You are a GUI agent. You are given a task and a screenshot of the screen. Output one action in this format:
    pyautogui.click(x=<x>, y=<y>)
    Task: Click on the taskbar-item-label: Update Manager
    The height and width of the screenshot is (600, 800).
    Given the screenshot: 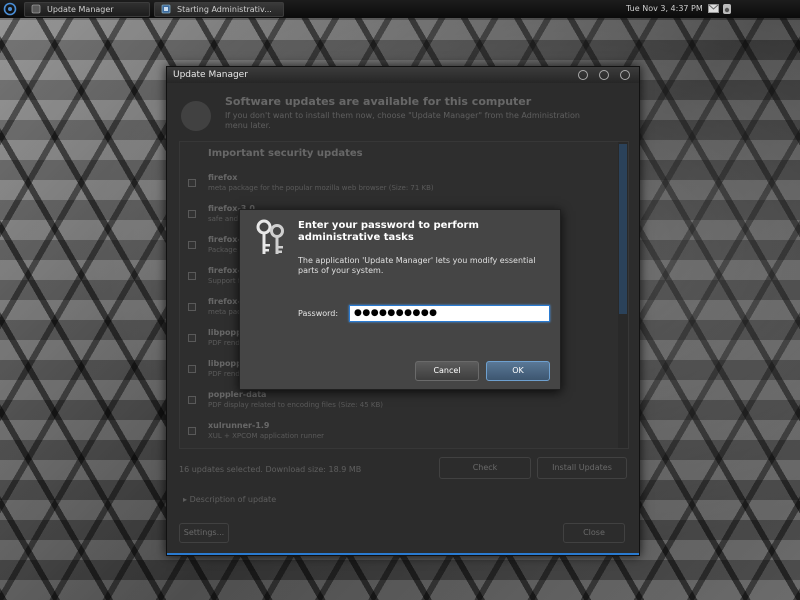 What is the action you would take?
    pyautogui.click(x=80, y=9)
    